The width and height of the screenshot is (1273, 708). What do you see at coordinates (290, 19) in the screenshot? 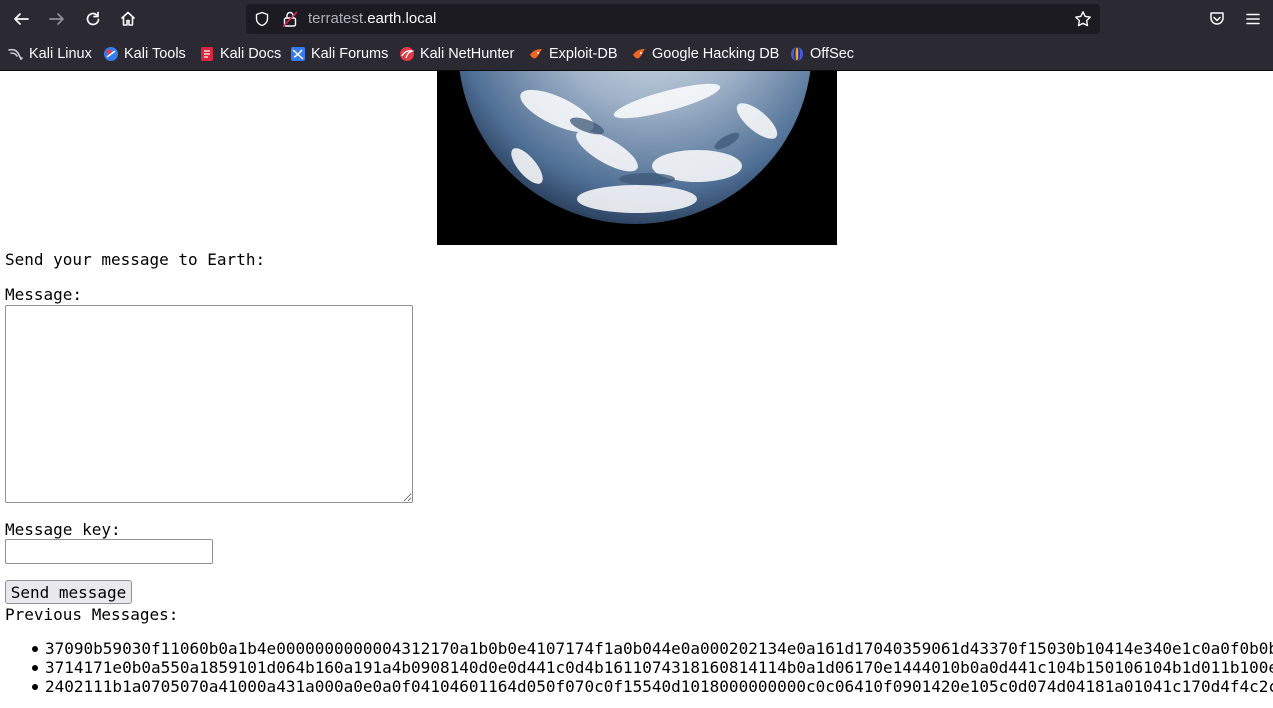
I see `insecure-lock-icon` at bounding box center [290, 19].